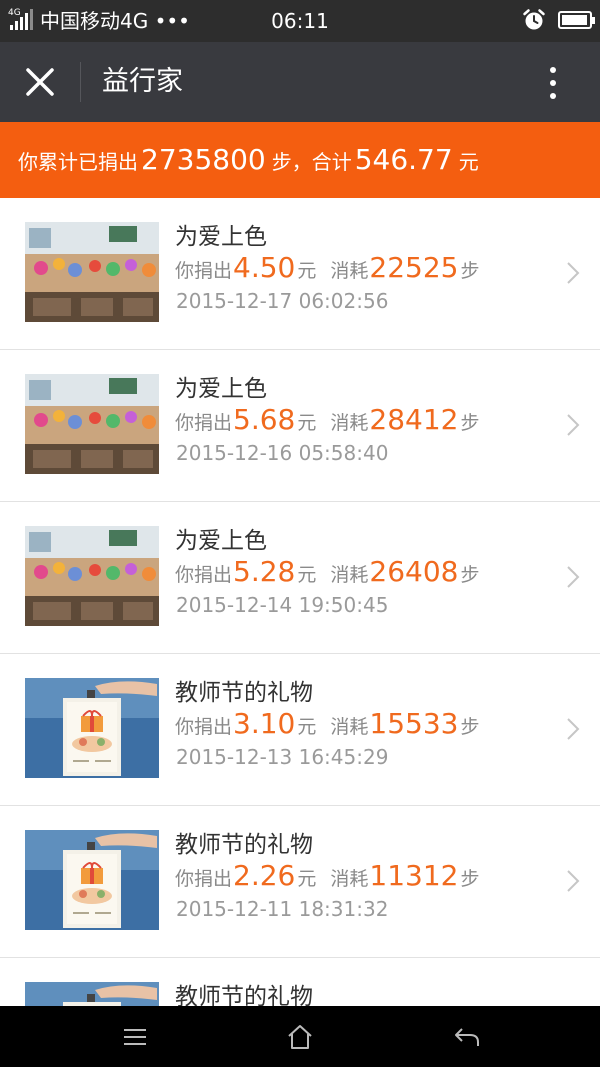 This screenshot has width=600, height=1067. What do you see at coordinates (414, 875) in the screenshot?
I see `steps-consumed: 11312` at bounding box center [414, 875].